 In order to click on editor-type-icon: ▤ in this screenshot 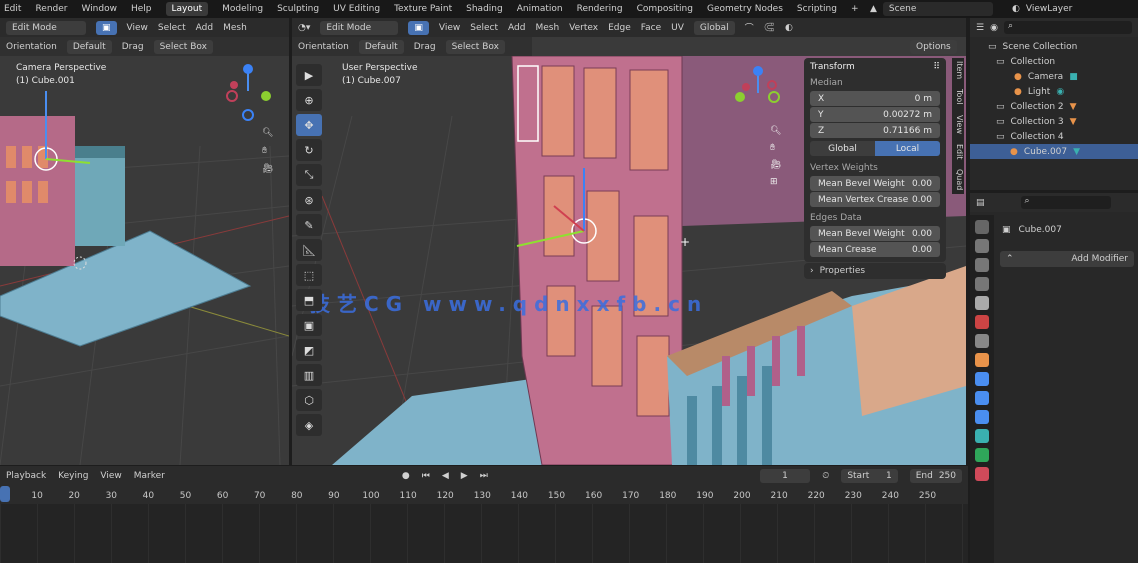, I will do `click(980, 203)`.